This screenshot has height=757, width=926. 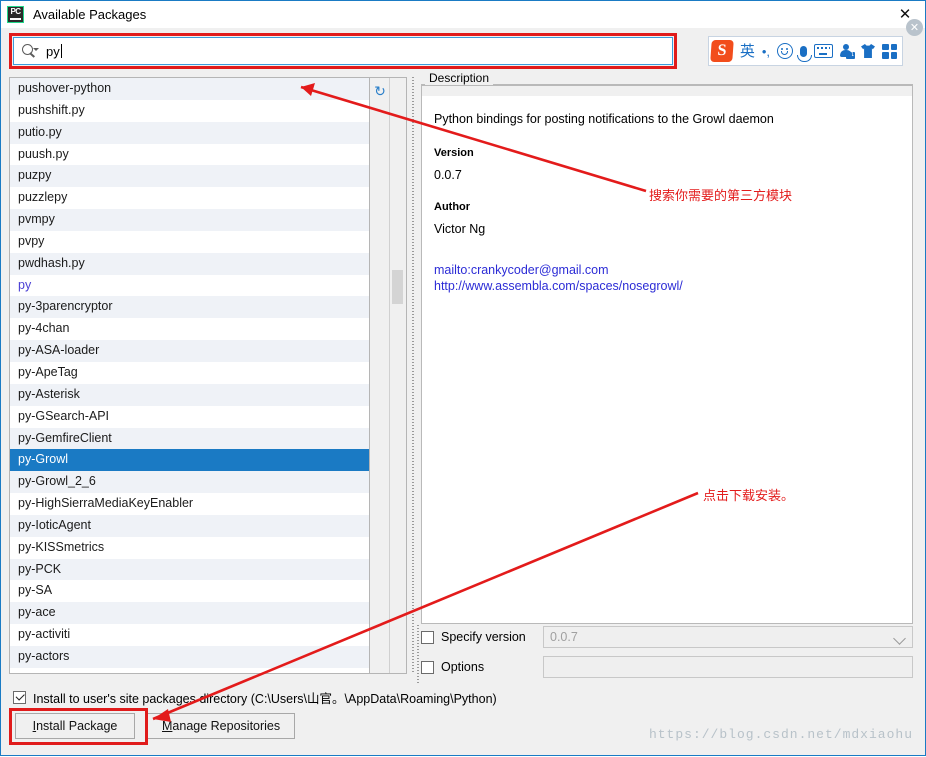 What do you see at coordinates (417, 654) in the screenshot?
I see `options-splitter` at bounding box center [417, 654].